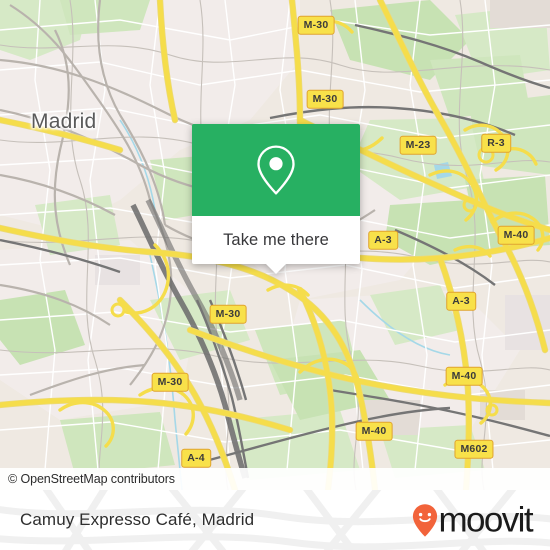 The image size is (550, 550). Describe the element at coordinates (275, 520) in the screenshot. I see `footer-bar: Camuy Expresso Café, Madrid moovit` at that location.